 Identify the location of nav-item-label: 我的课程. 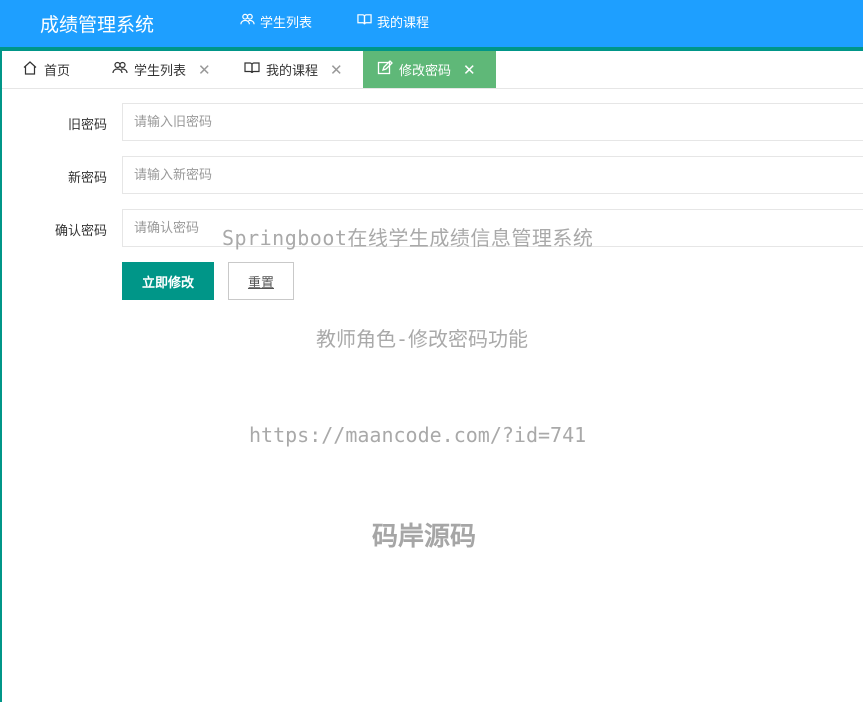
(403, 23).